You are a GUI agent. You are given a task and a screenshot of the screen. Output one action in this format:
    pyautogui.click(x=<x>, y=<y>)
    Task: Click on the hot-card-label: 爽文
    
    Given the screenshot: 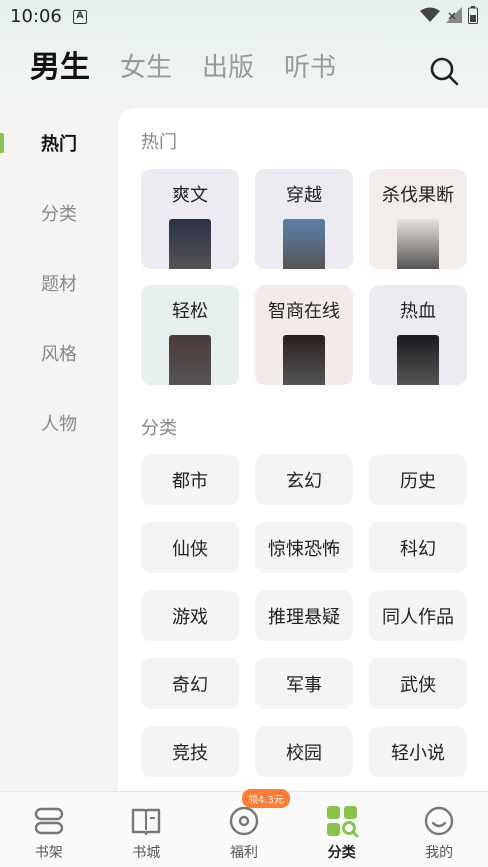 What is the action you would take?
    pyautogui.click(x=190, y=195)
    